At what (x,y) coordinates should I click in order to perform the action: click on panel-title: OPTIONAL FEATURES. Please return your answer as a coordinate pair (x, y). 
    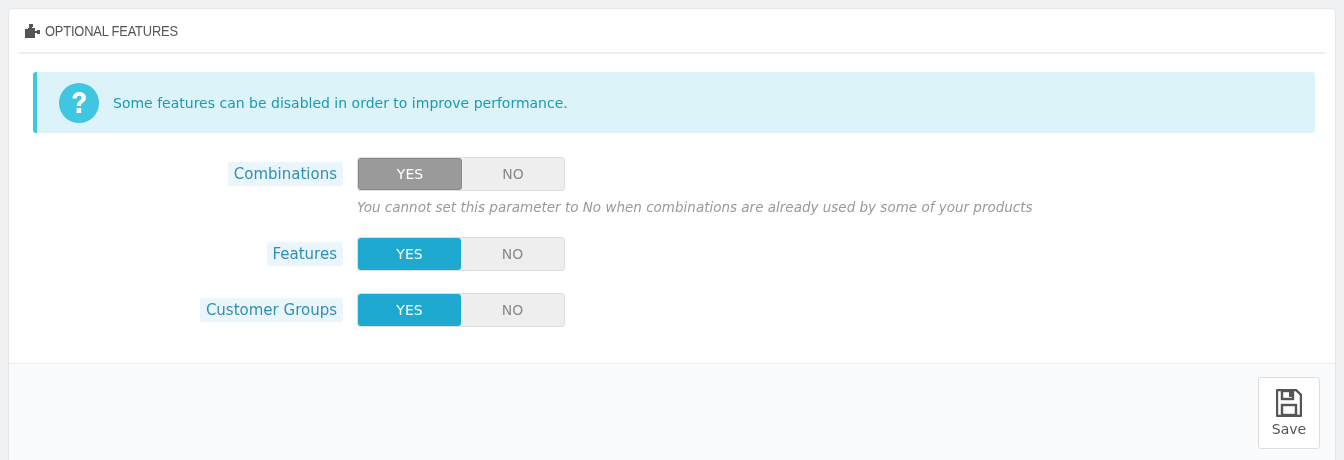
    Looking at the image, I should click on (111, 30).